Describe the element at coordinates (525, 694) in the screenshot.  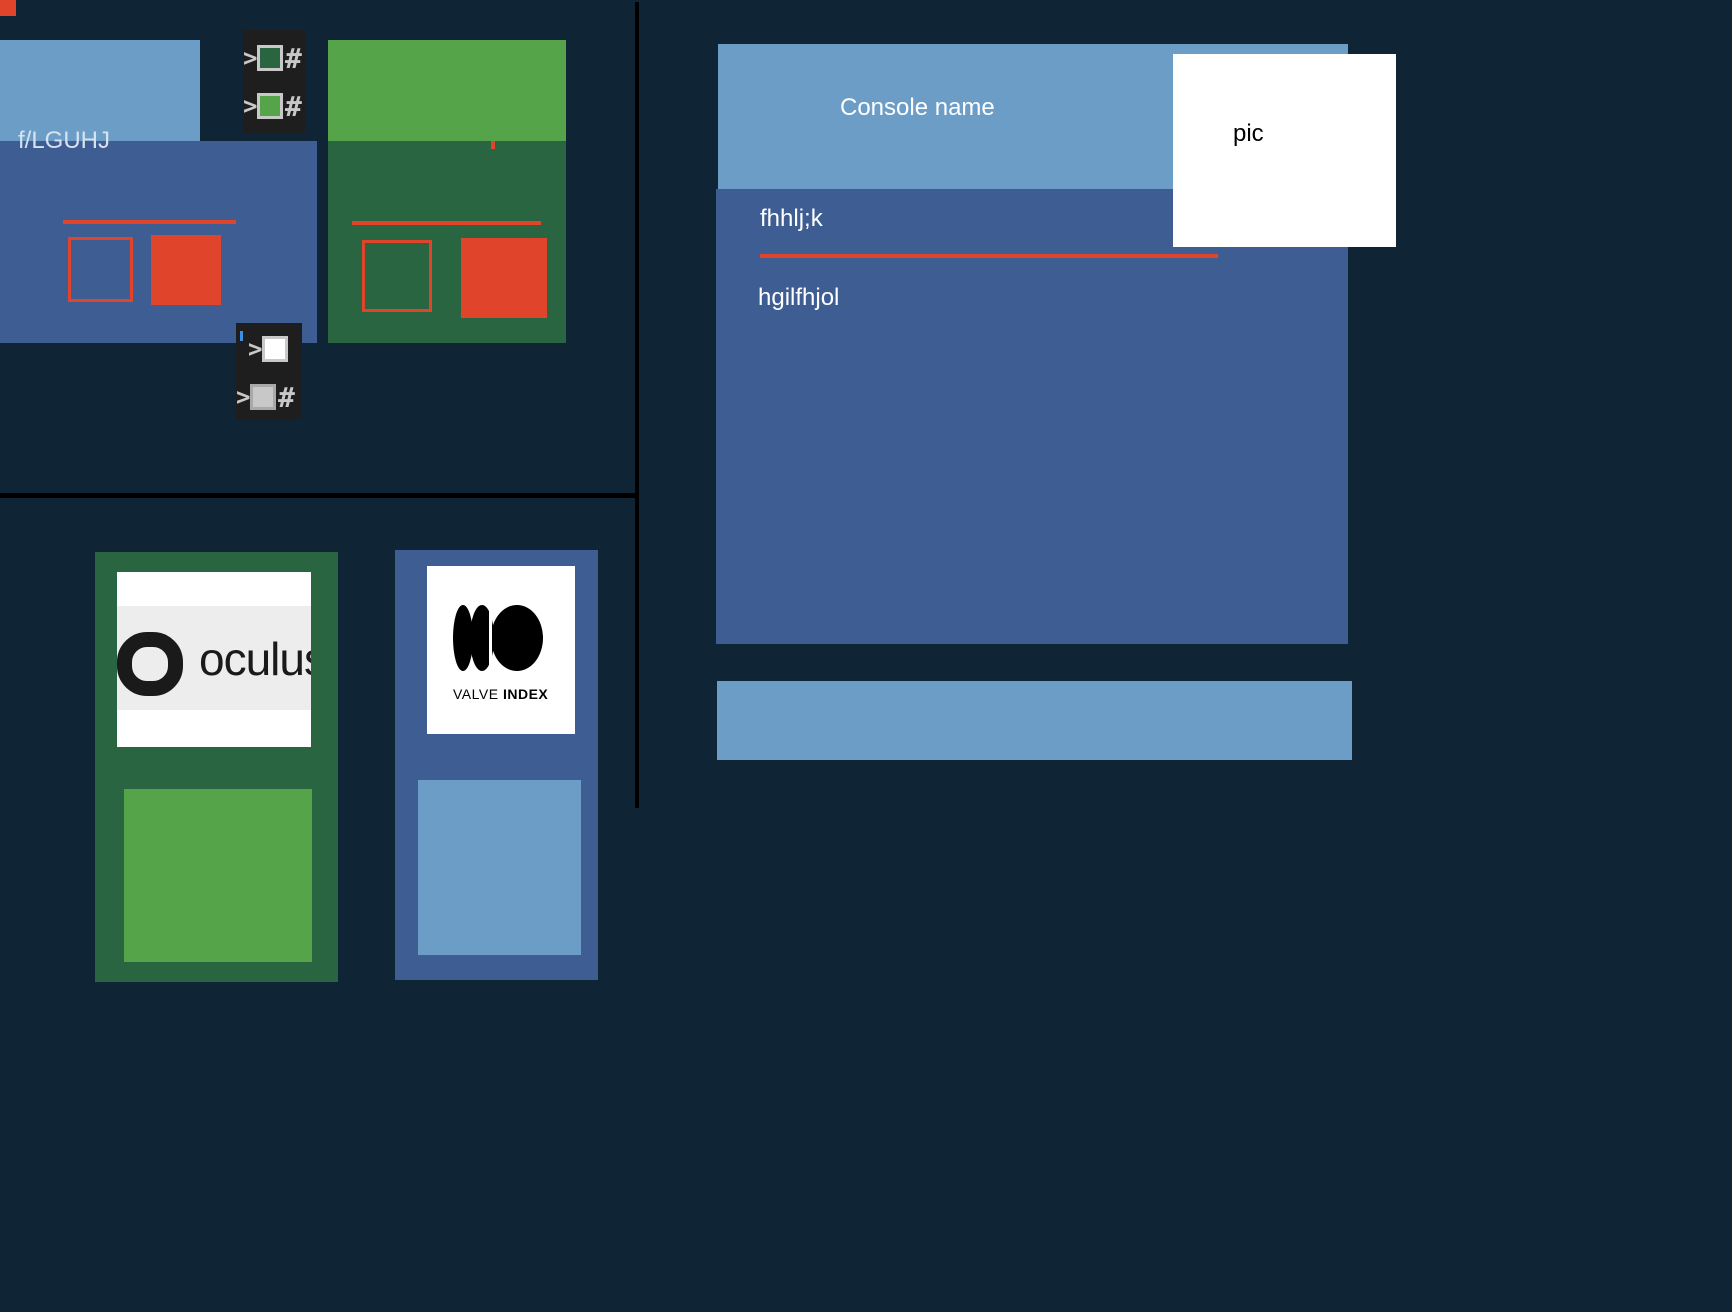
I see `index-text: INDEX` at that location.